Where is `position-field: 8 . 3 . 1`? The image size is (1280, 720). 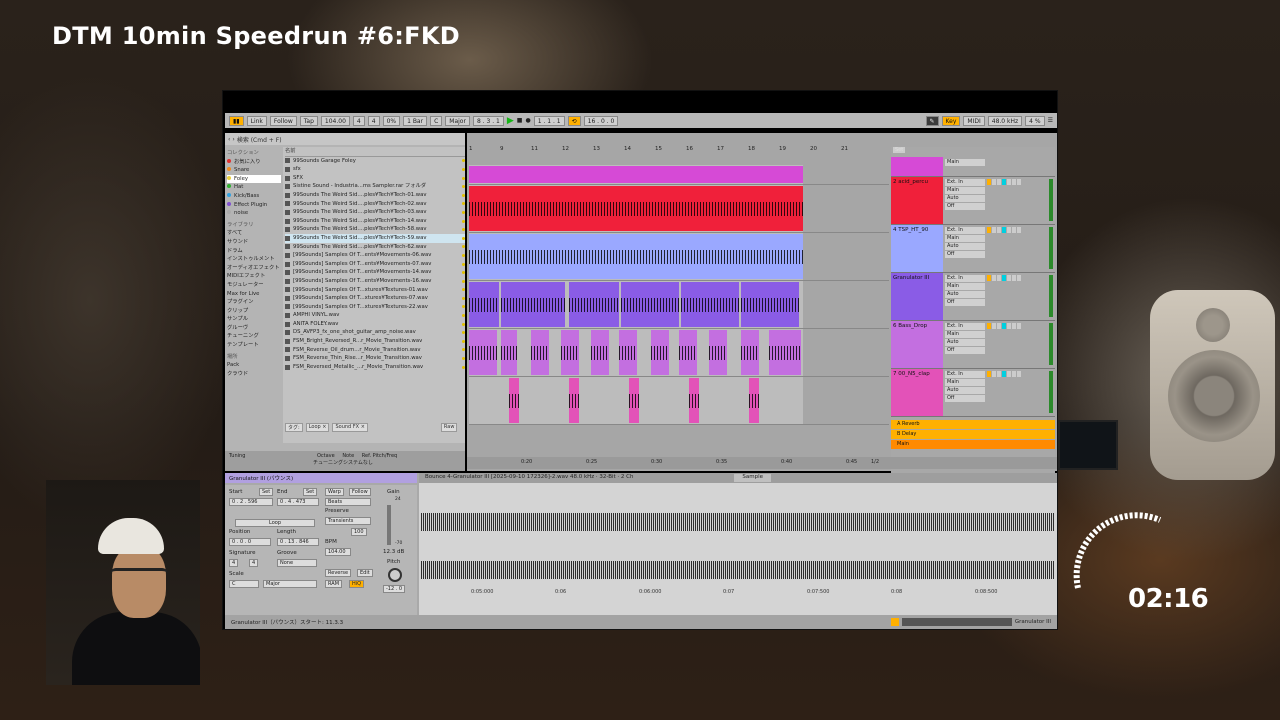
position-field: 8 . 3 . 1 is located at coordinates (488, 120).